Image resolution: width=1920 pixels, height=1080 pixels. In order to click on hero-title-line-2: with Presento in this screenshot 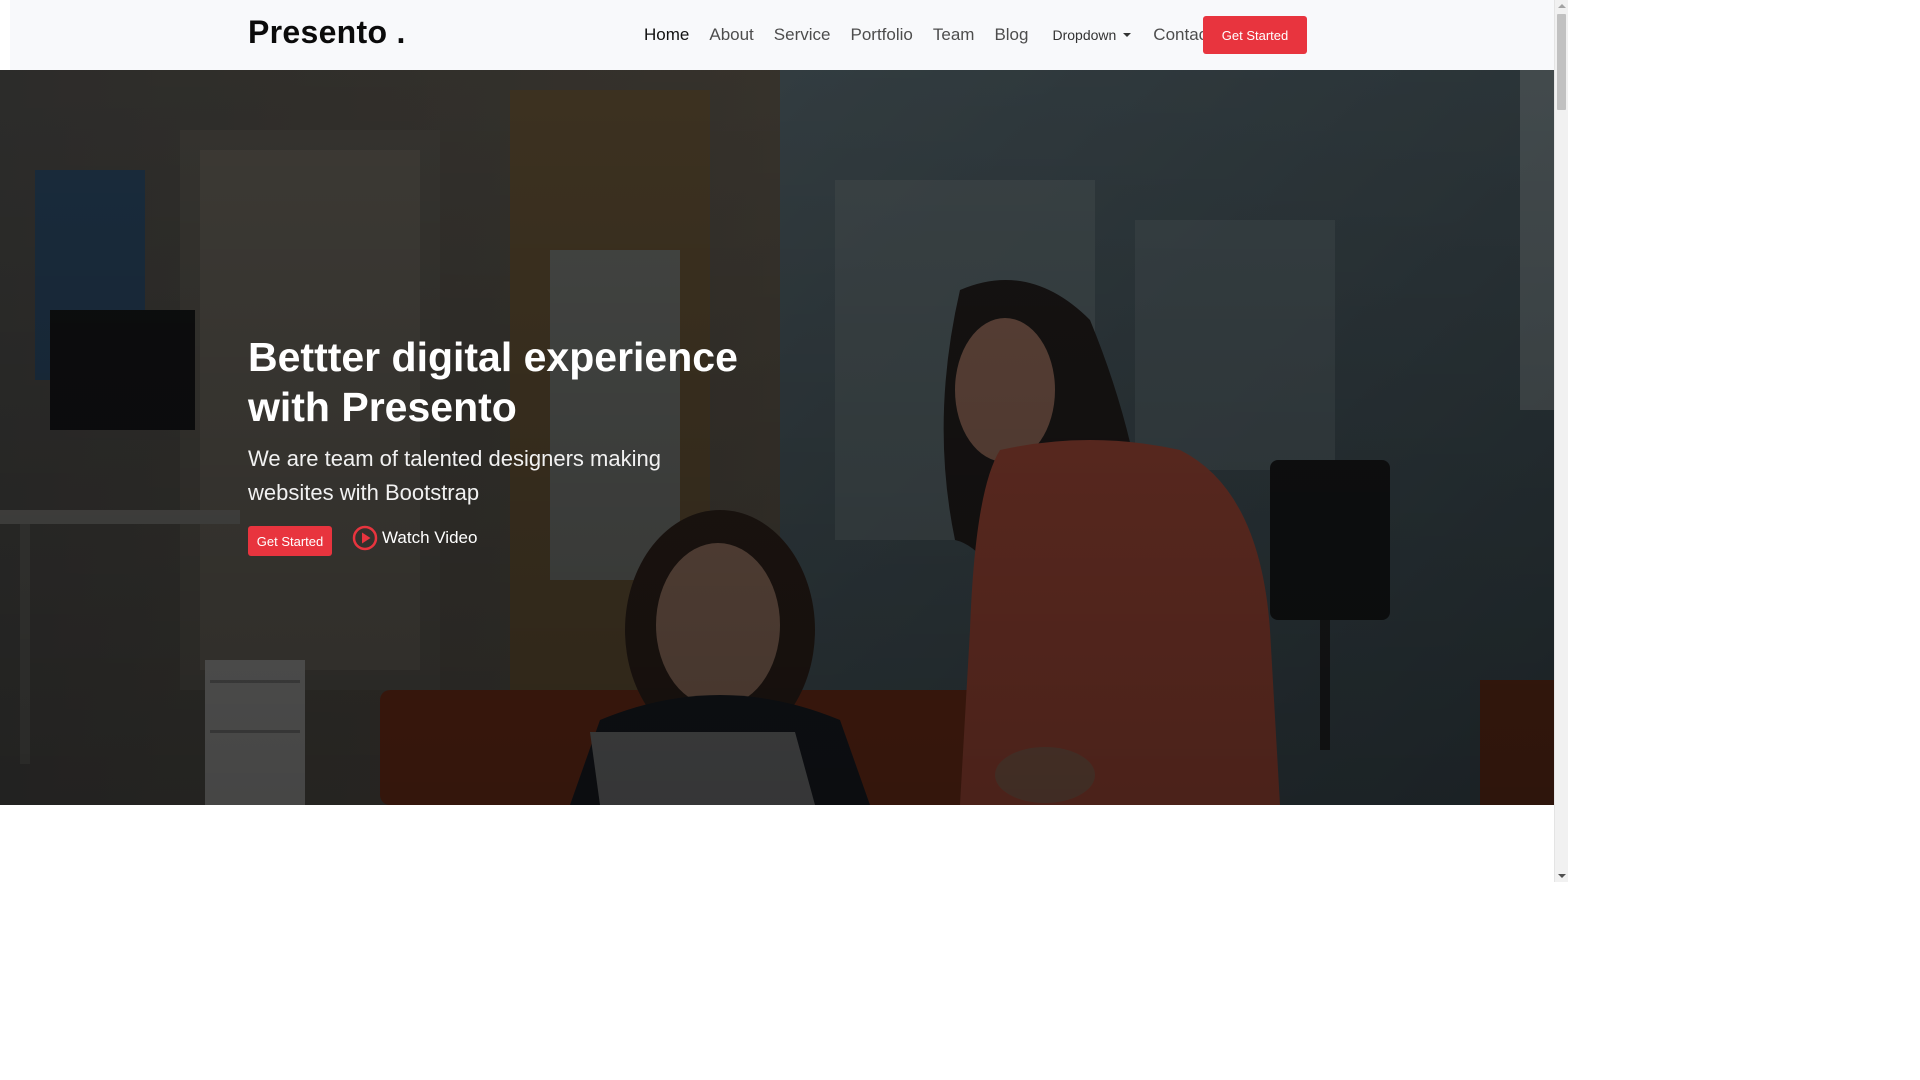, I will do `click(382, 407)`.